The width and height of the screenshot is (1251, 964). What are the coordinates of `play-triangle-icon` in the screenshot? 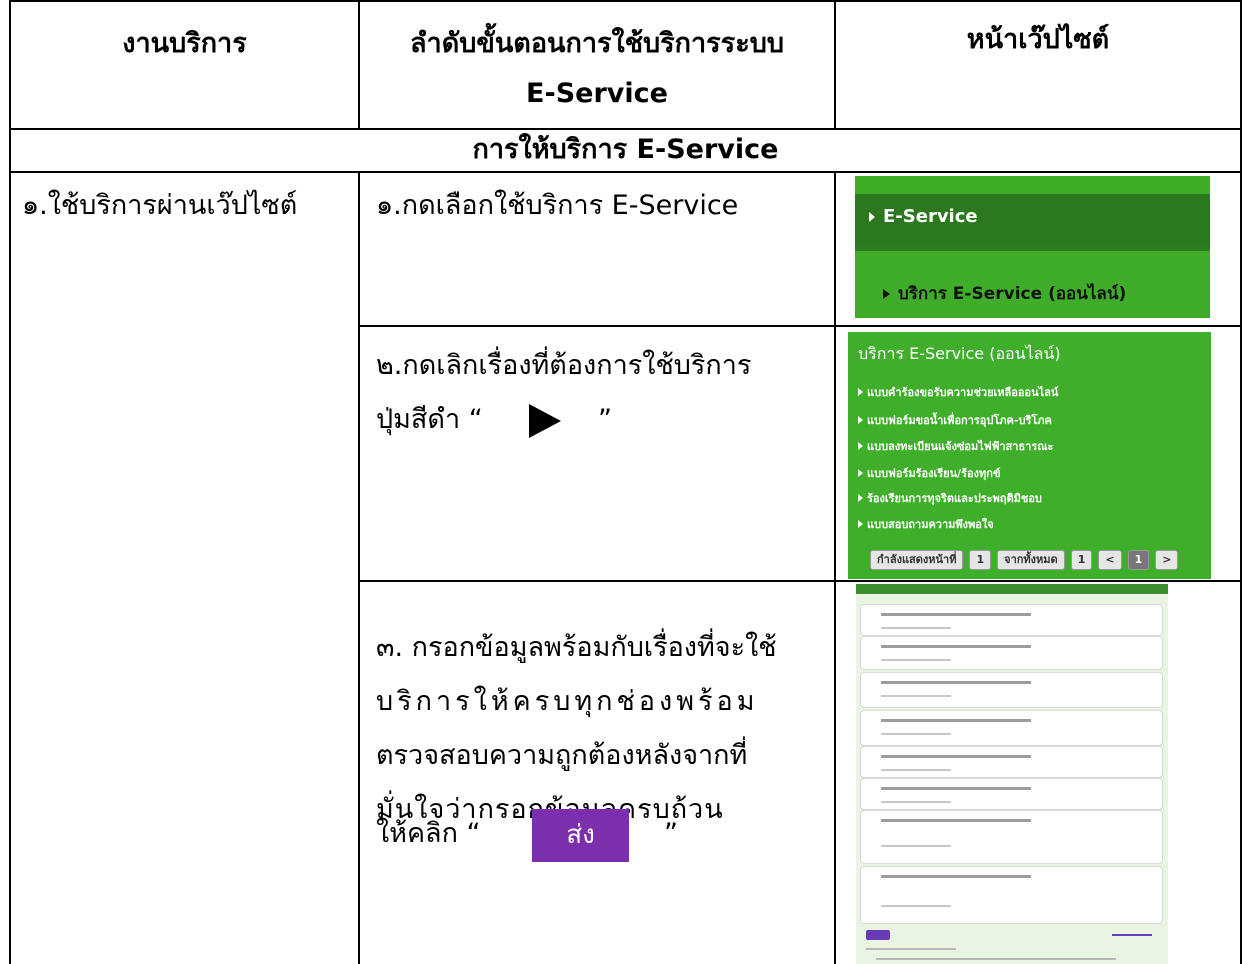 It's located at (545, 421).